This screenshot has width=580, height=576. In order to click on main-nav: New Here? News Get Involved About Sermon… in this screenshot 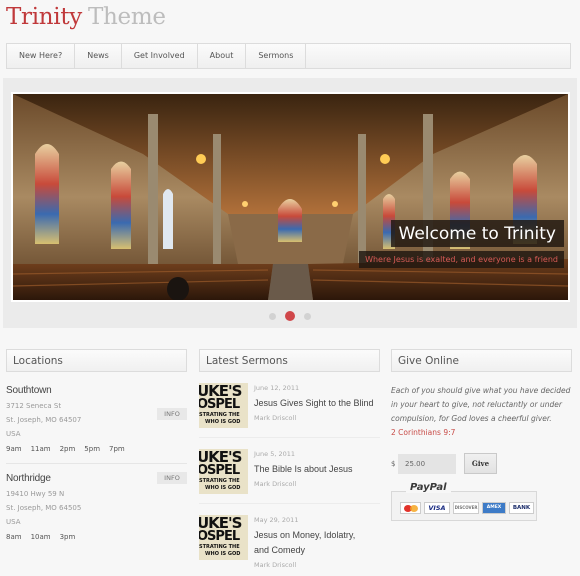, I will do `click(288, 56)`.